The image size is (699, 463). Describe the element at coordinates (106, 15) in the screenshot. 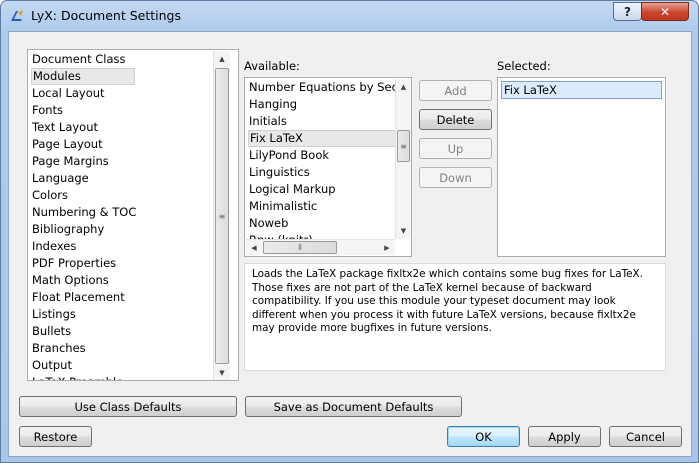

I see `window-title: LyX: Document Settings` at that location.